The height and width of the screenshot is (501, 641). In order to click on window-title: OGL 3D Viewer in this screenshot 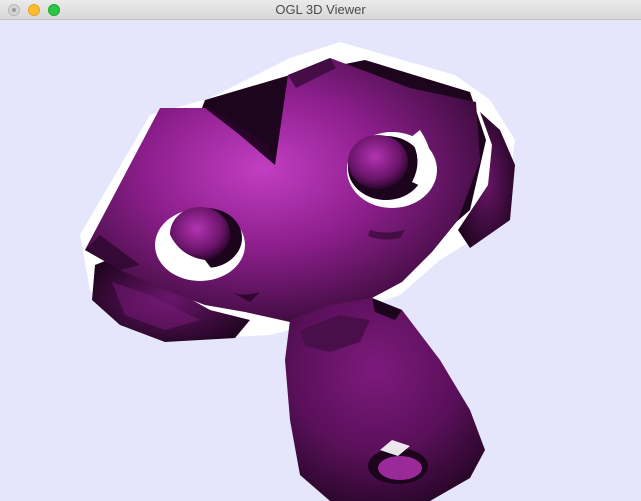, I will do `click(320, 9)`.